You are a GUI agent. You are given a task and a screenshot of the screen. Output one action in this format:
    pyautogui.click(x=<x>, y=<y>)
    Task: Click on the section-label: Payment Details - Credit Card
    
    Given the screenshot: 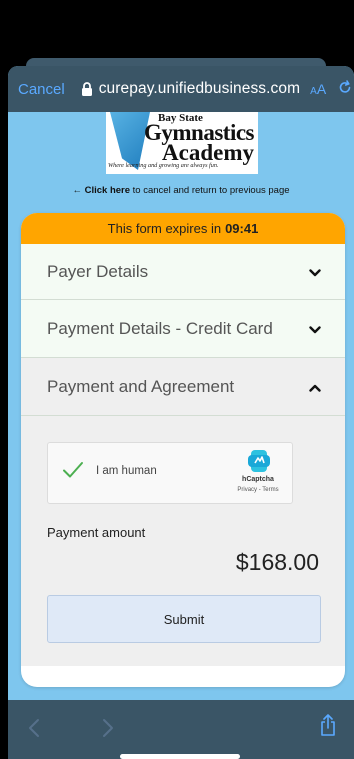 What is the action you would take?
    pyautogui.click(x=160, y=328)
    